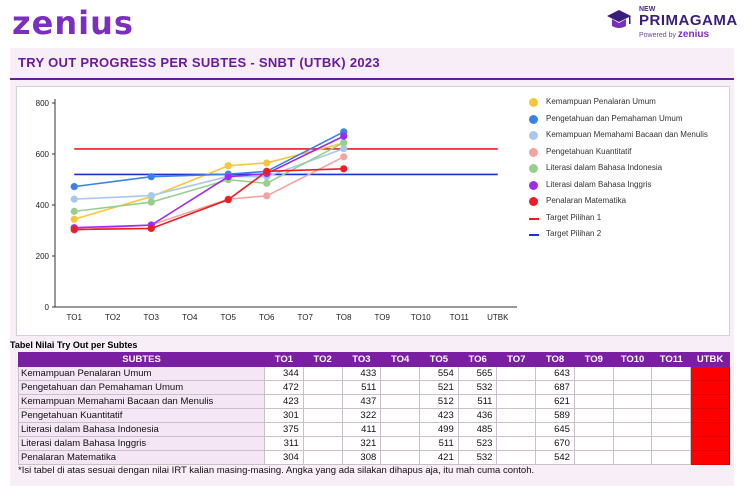 This screenshot has width=756, height=500. I want to click on table-row: Pengetahuan Kuantitatif 301 322 423 436 589, so click(373, 415).